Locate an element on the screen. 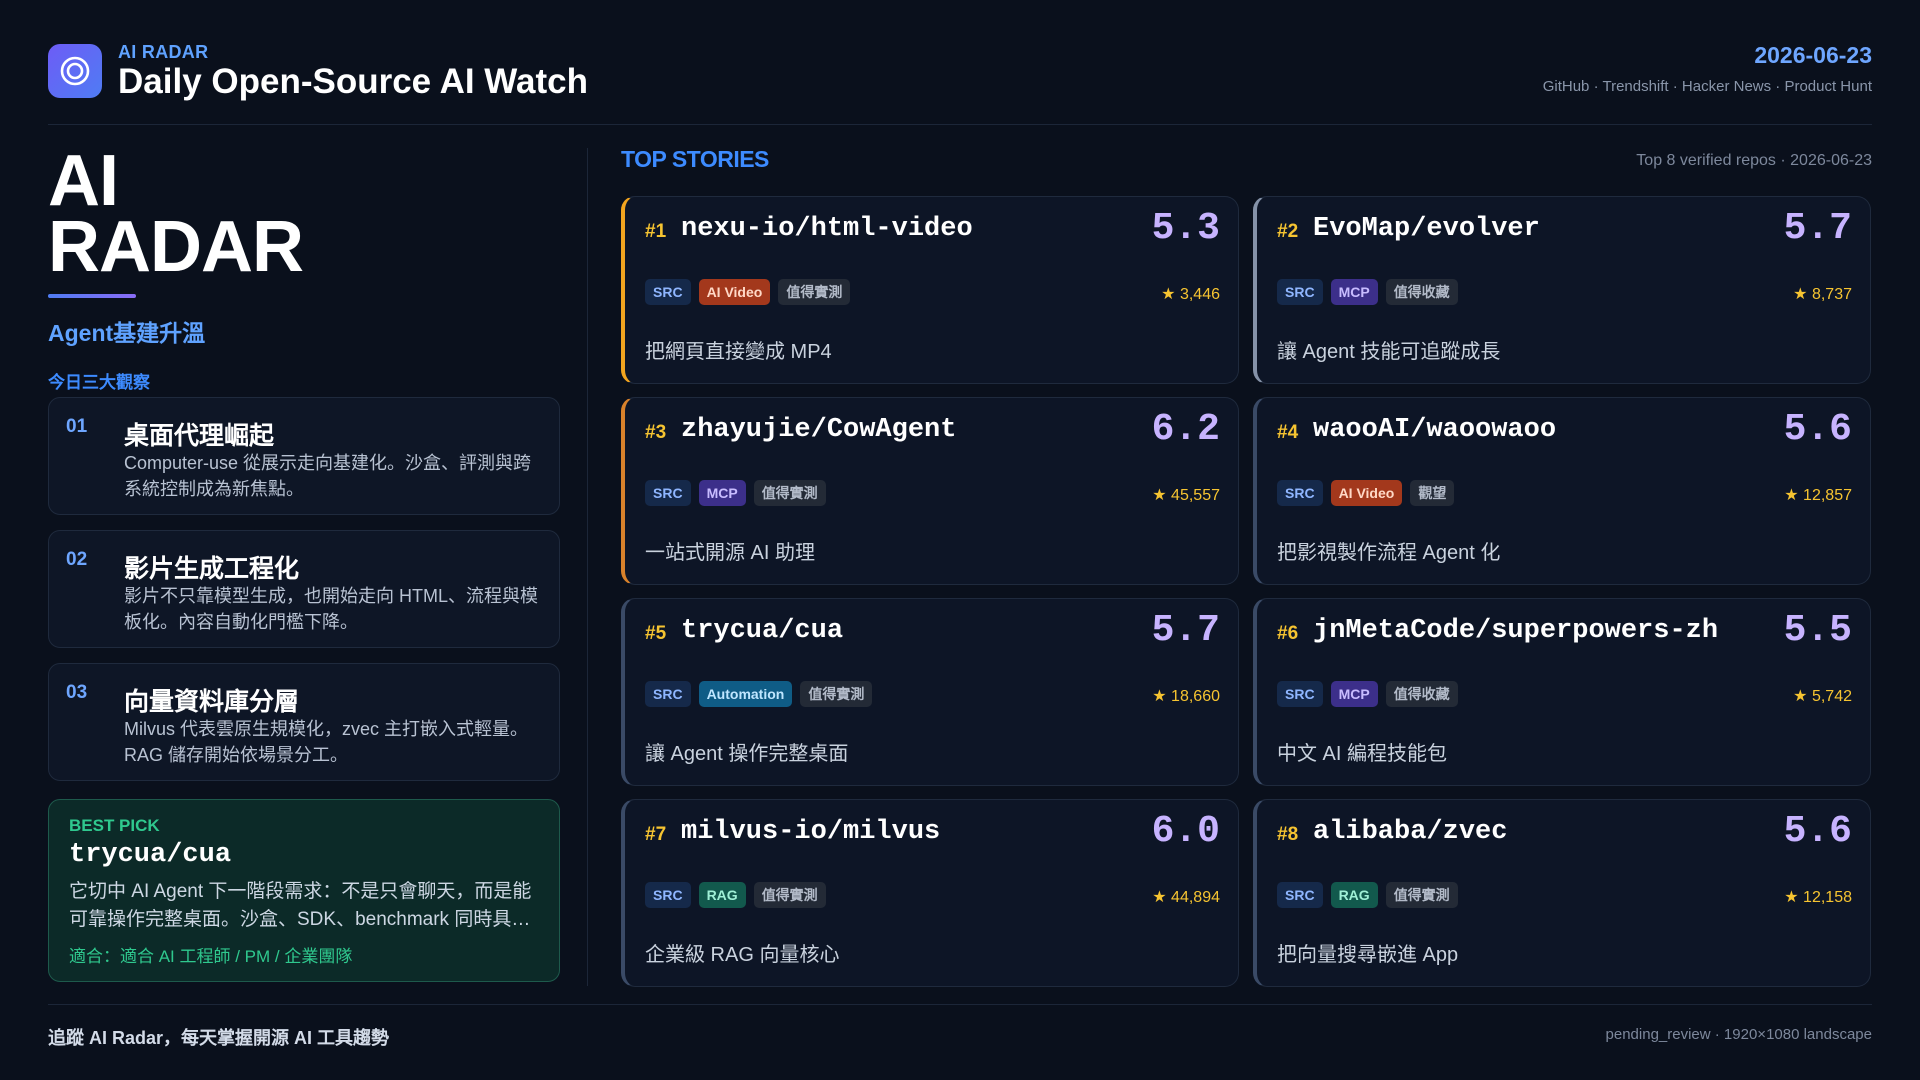 The width and height of the screenshot is (1920, 1080). section-title: TOP STORIES is located at coordinates (695, 159).